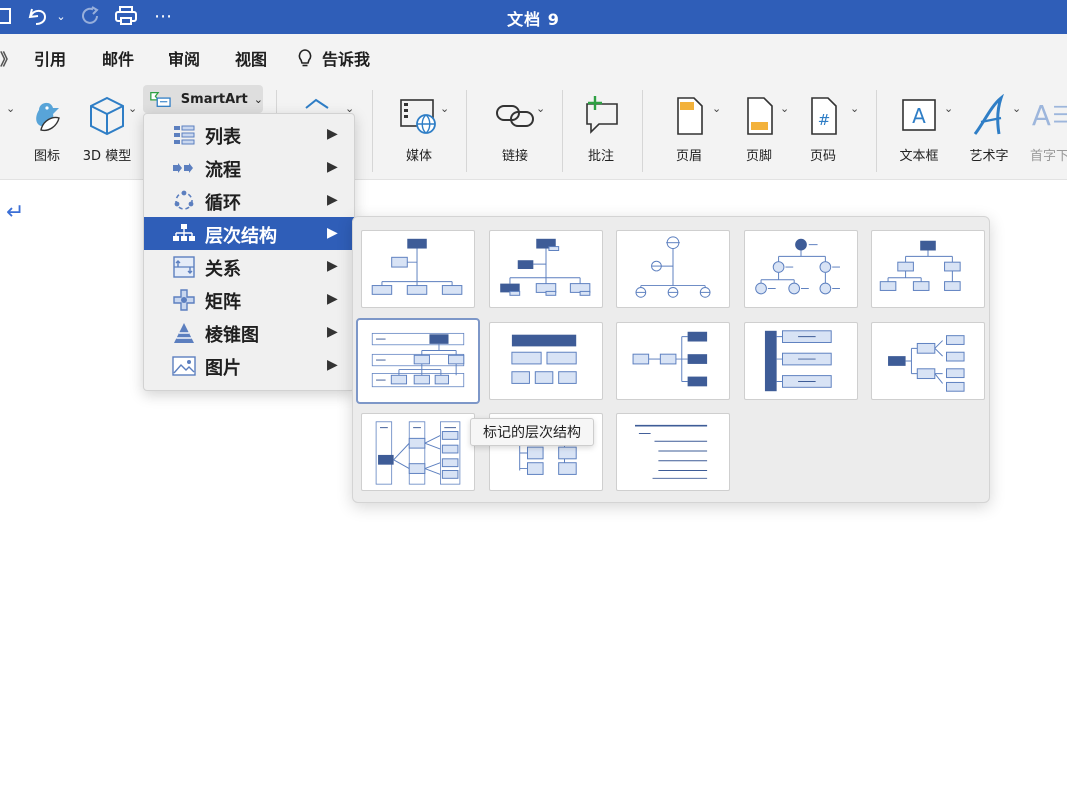 This screenshot has height=800, width=1067. What do you see at coordinates (160, 99) in the screenshot?
I see `smartart-icon` at bounding box center [160, 99].